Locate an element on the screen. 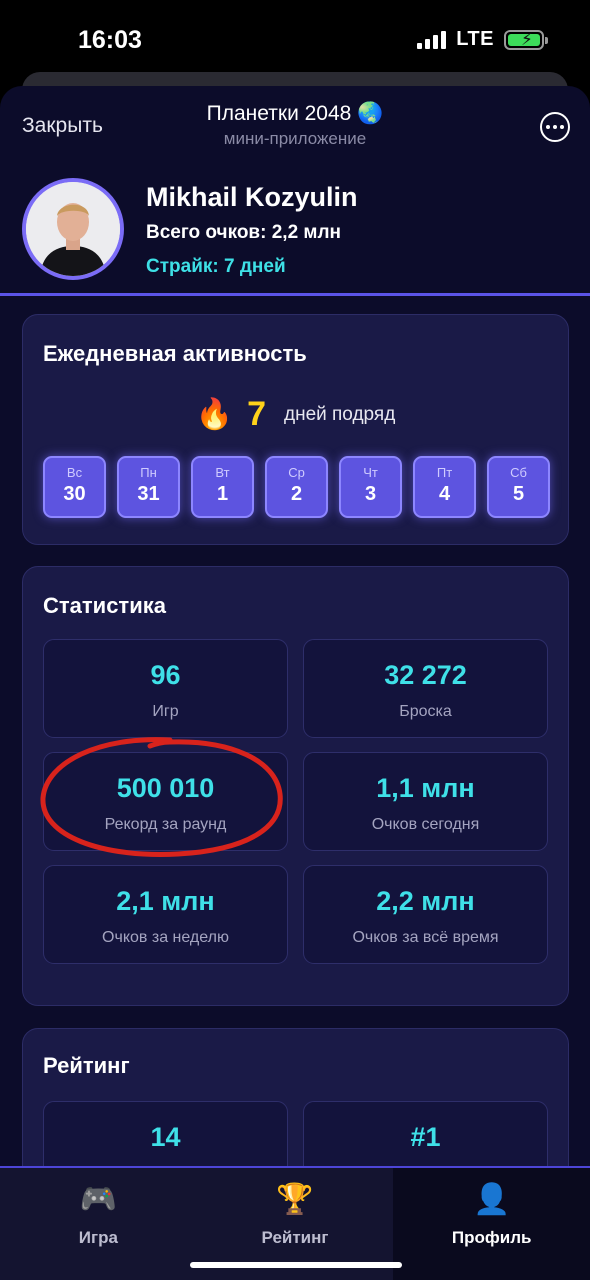 The image size is (590, 1280). stat-points-week: 2,1 млн Очков за неделю is located at coordinates (165, 914).